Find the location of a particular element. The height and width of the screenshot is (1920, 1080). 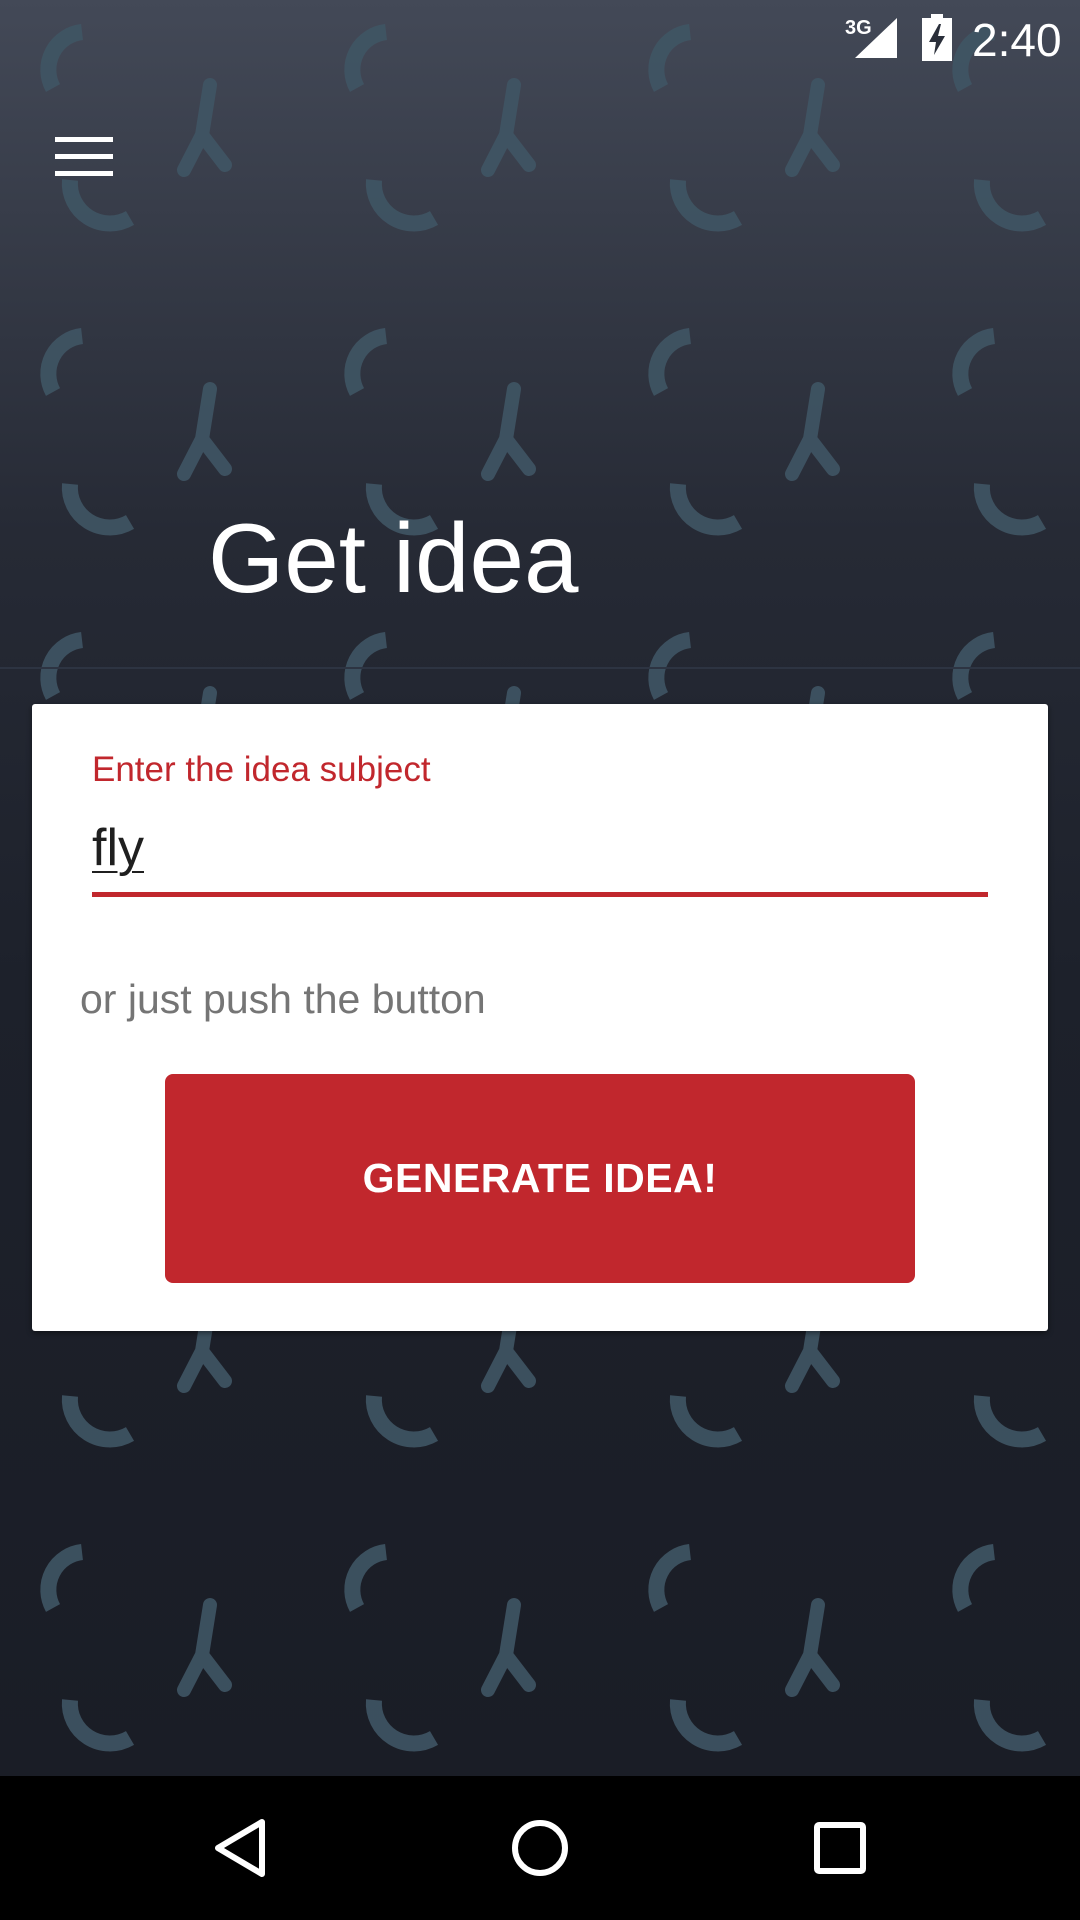

hamburger-menu-icon is located at coordinates (84, 156).